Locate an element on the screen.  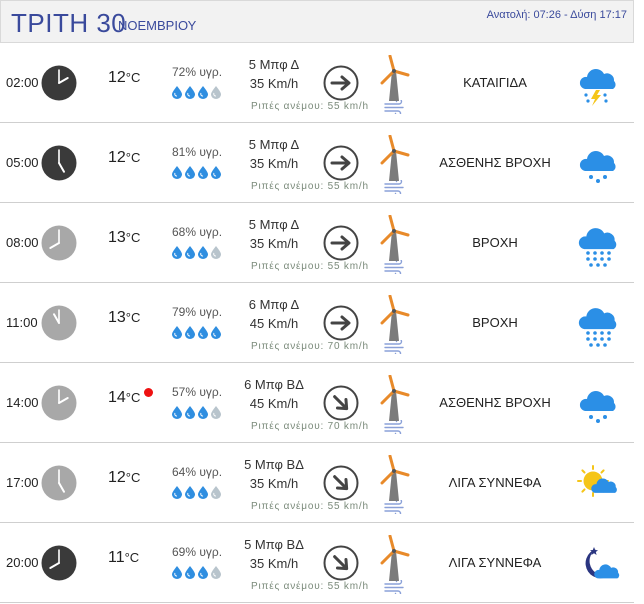
humidity-label: 81% υγρ. is located at coordinates (197, 152).